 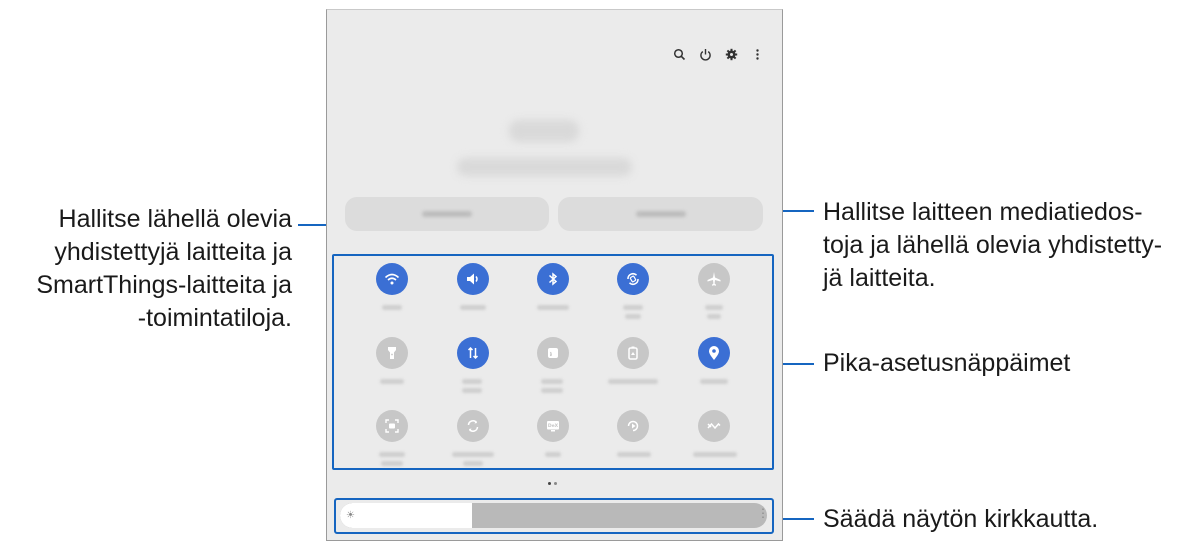 What do you see at coordinates (552, 381) in the screenshot?
I see `hotspot-label` at bounding box center [552, 381].